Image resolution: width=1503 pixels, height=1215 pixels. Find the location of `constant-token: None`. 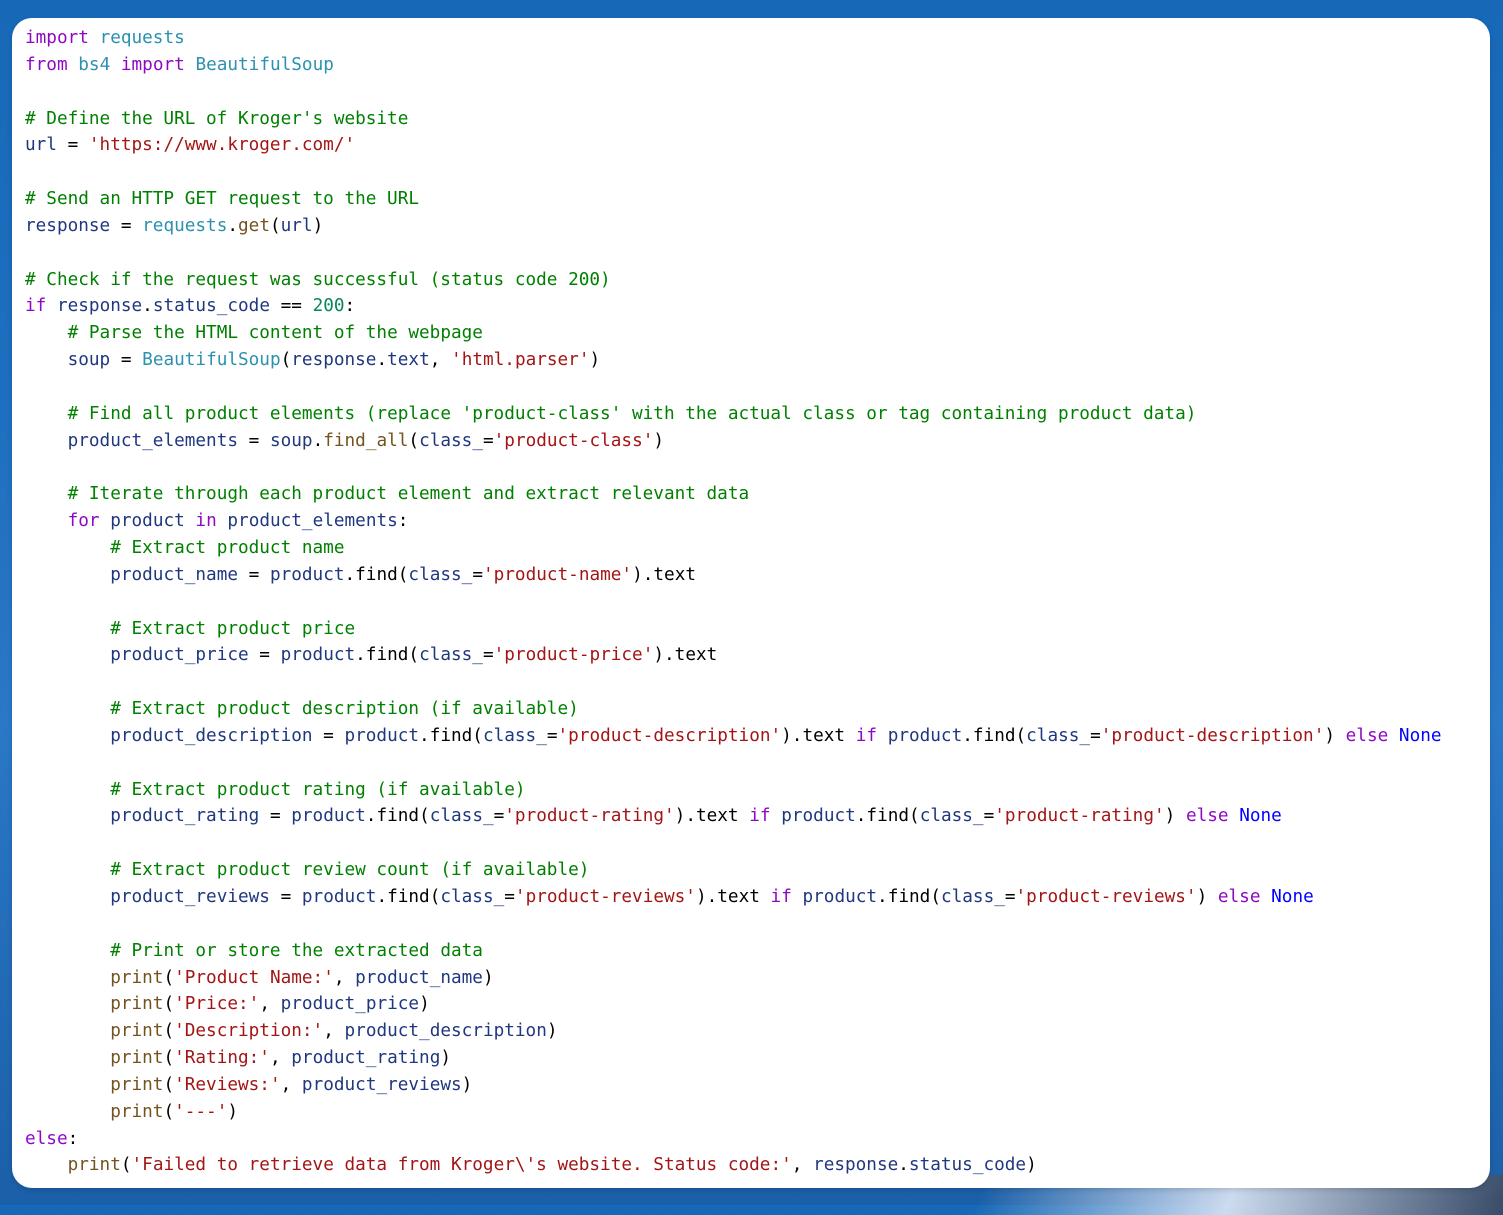

constant-token: None is located at coordinates (1292, 897).